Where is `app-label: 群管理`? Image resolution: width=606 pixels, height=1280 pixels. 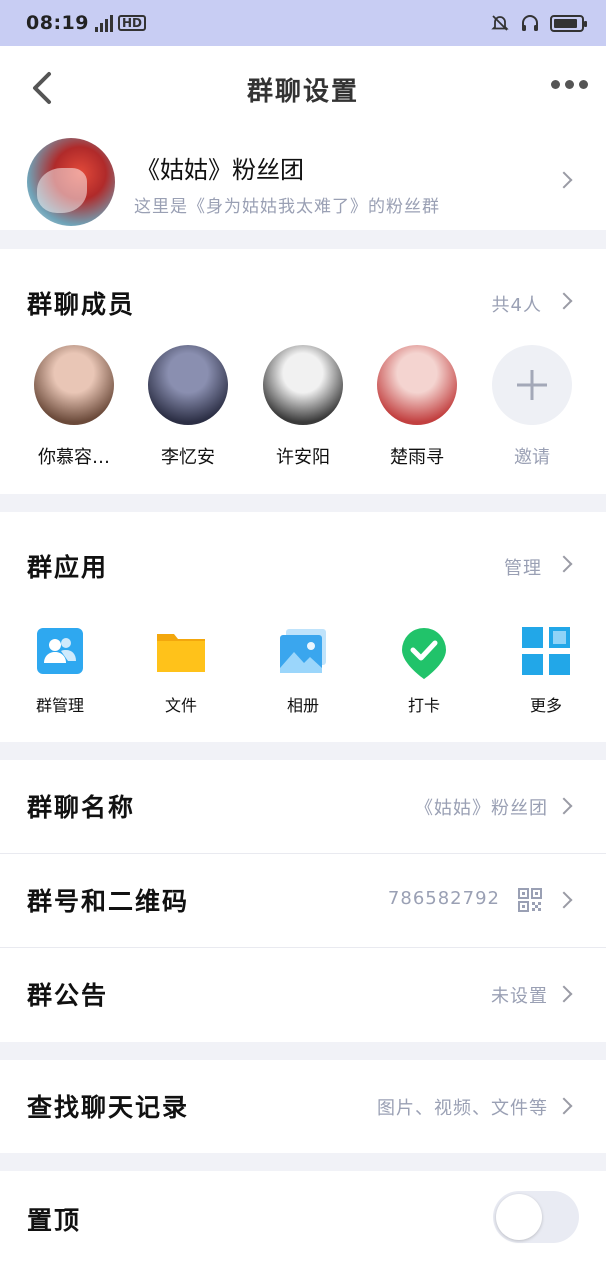 app-label: 群管理 is located at coordinates (59, 705).